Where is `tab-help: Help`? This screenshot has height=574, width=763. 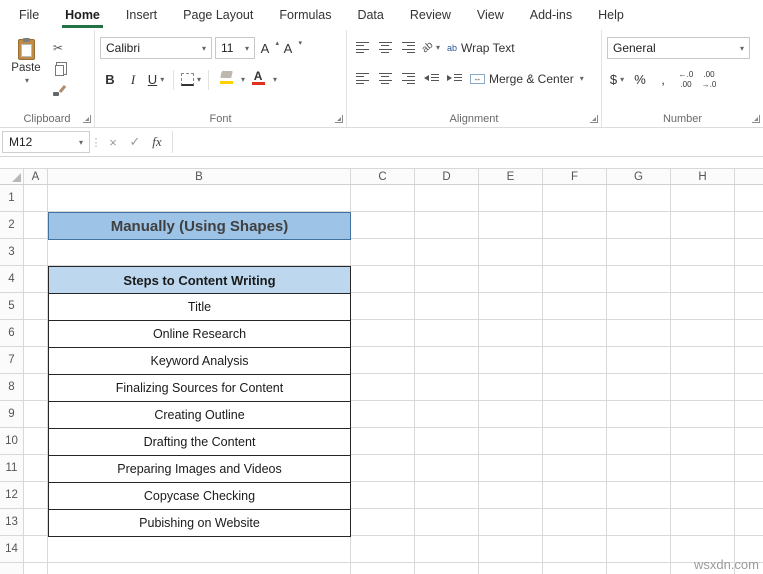 tab-help: Help is located at coordinates (611, 15).